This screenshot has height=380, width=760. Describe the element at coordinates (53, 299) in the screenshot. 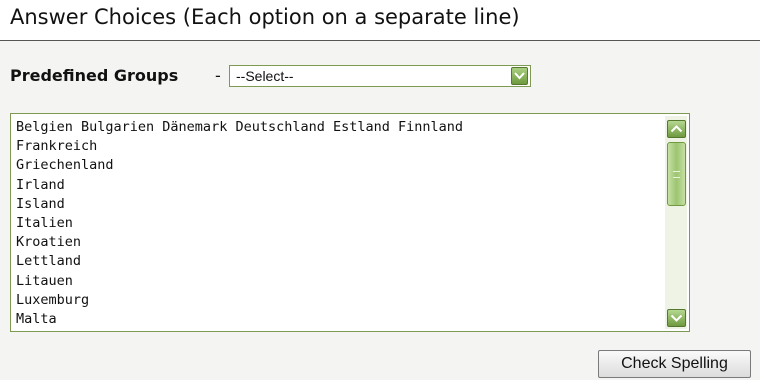

I see `answer-choice-line: Luxemburg` at that location.